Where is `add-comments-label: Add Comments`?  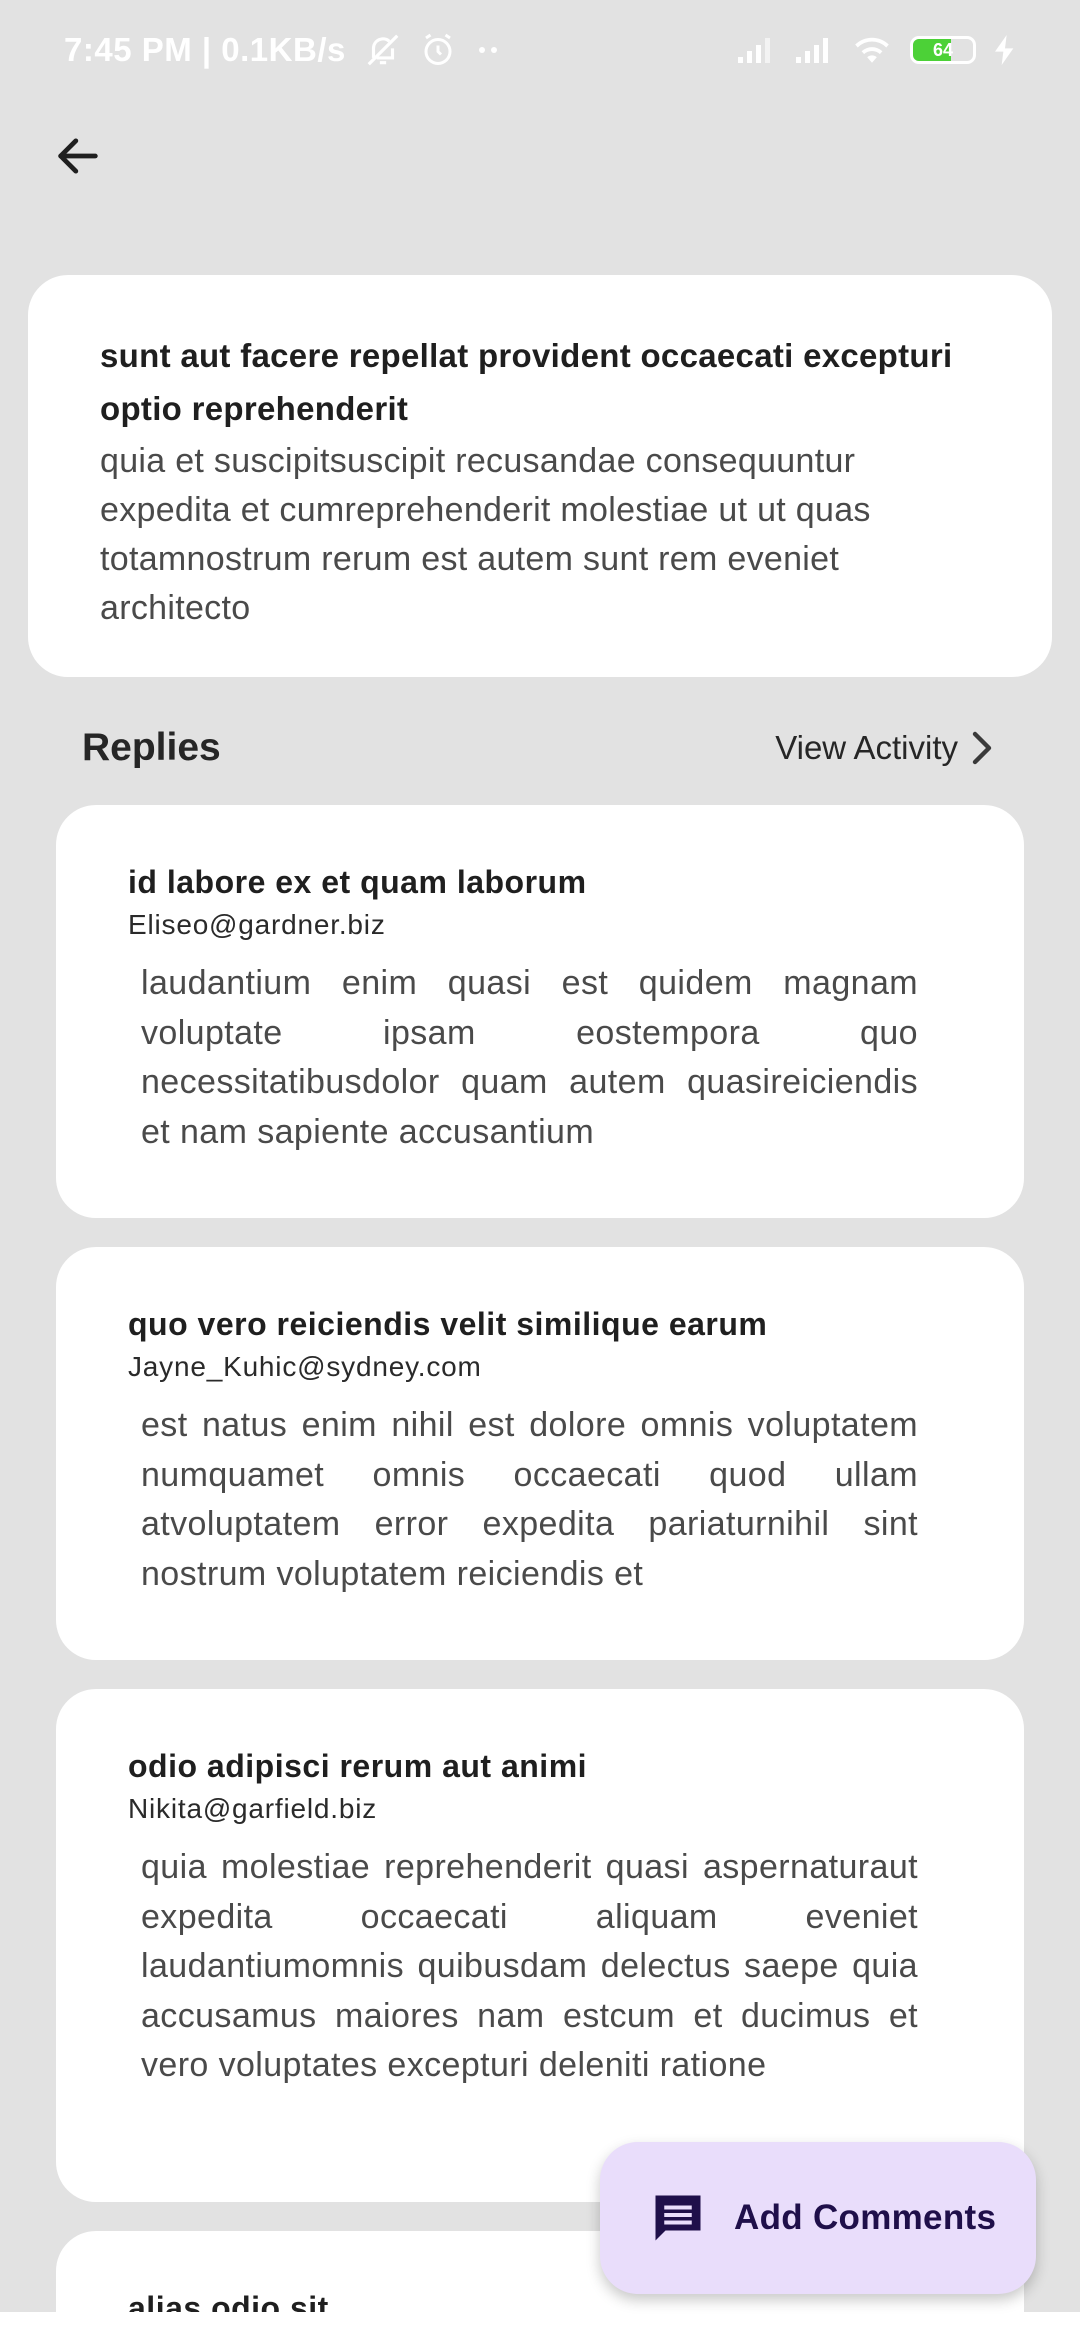
add-comments-label: Add Comments is located at coordinates (865, 2217).